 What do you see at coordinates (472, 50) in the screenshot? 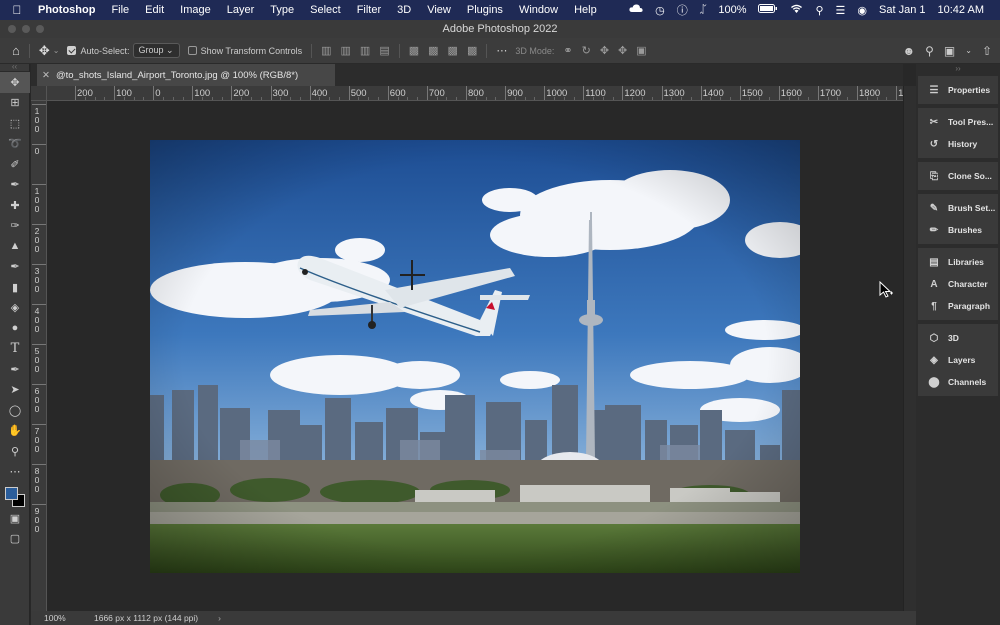
I see `distribute-vertical-icon: ▩` at bounding box center [472, 50].